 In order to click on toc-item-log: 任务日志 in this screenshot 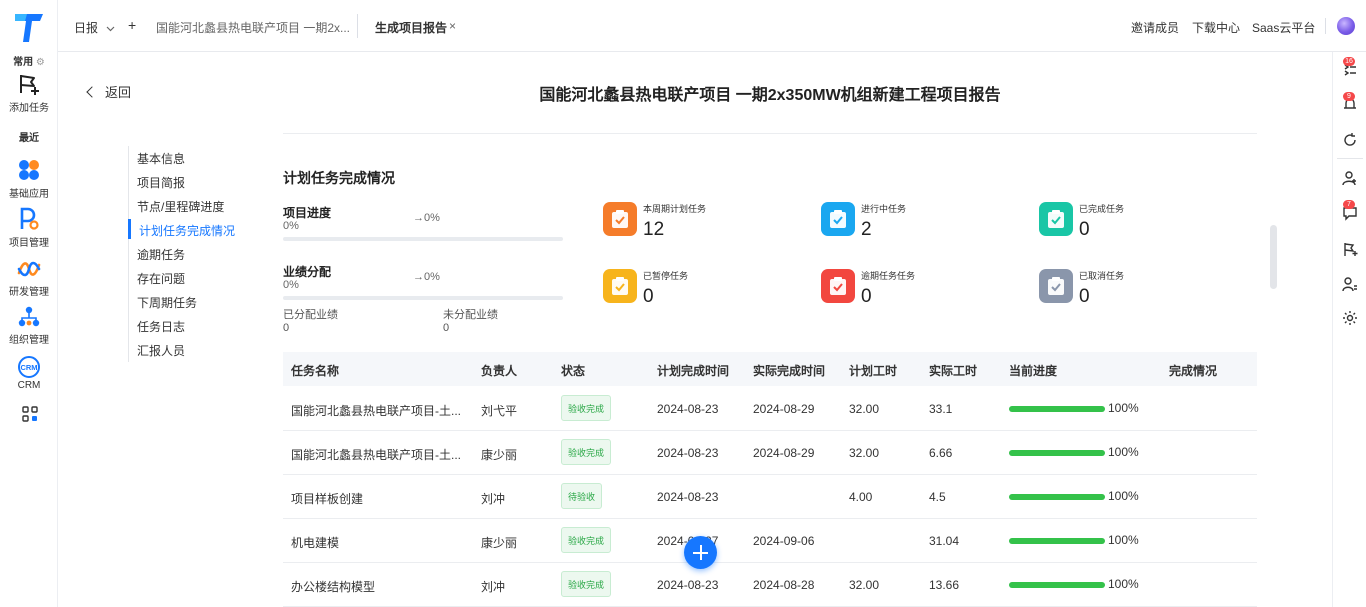, I will do `click(161, 326)`.